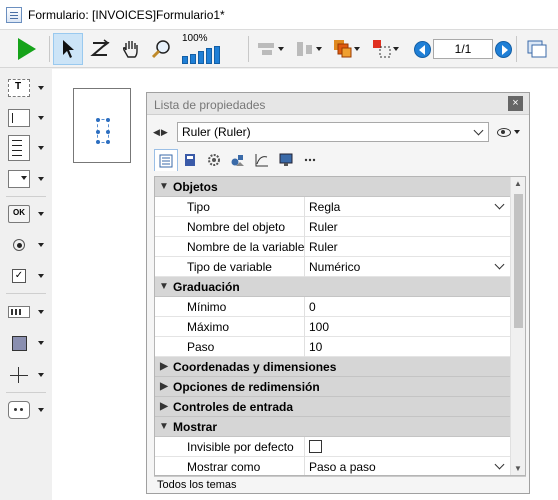  Describe the element at coordinates (195, 38) in the screenshot. I see `zoom-level-label: 100%` at that location.